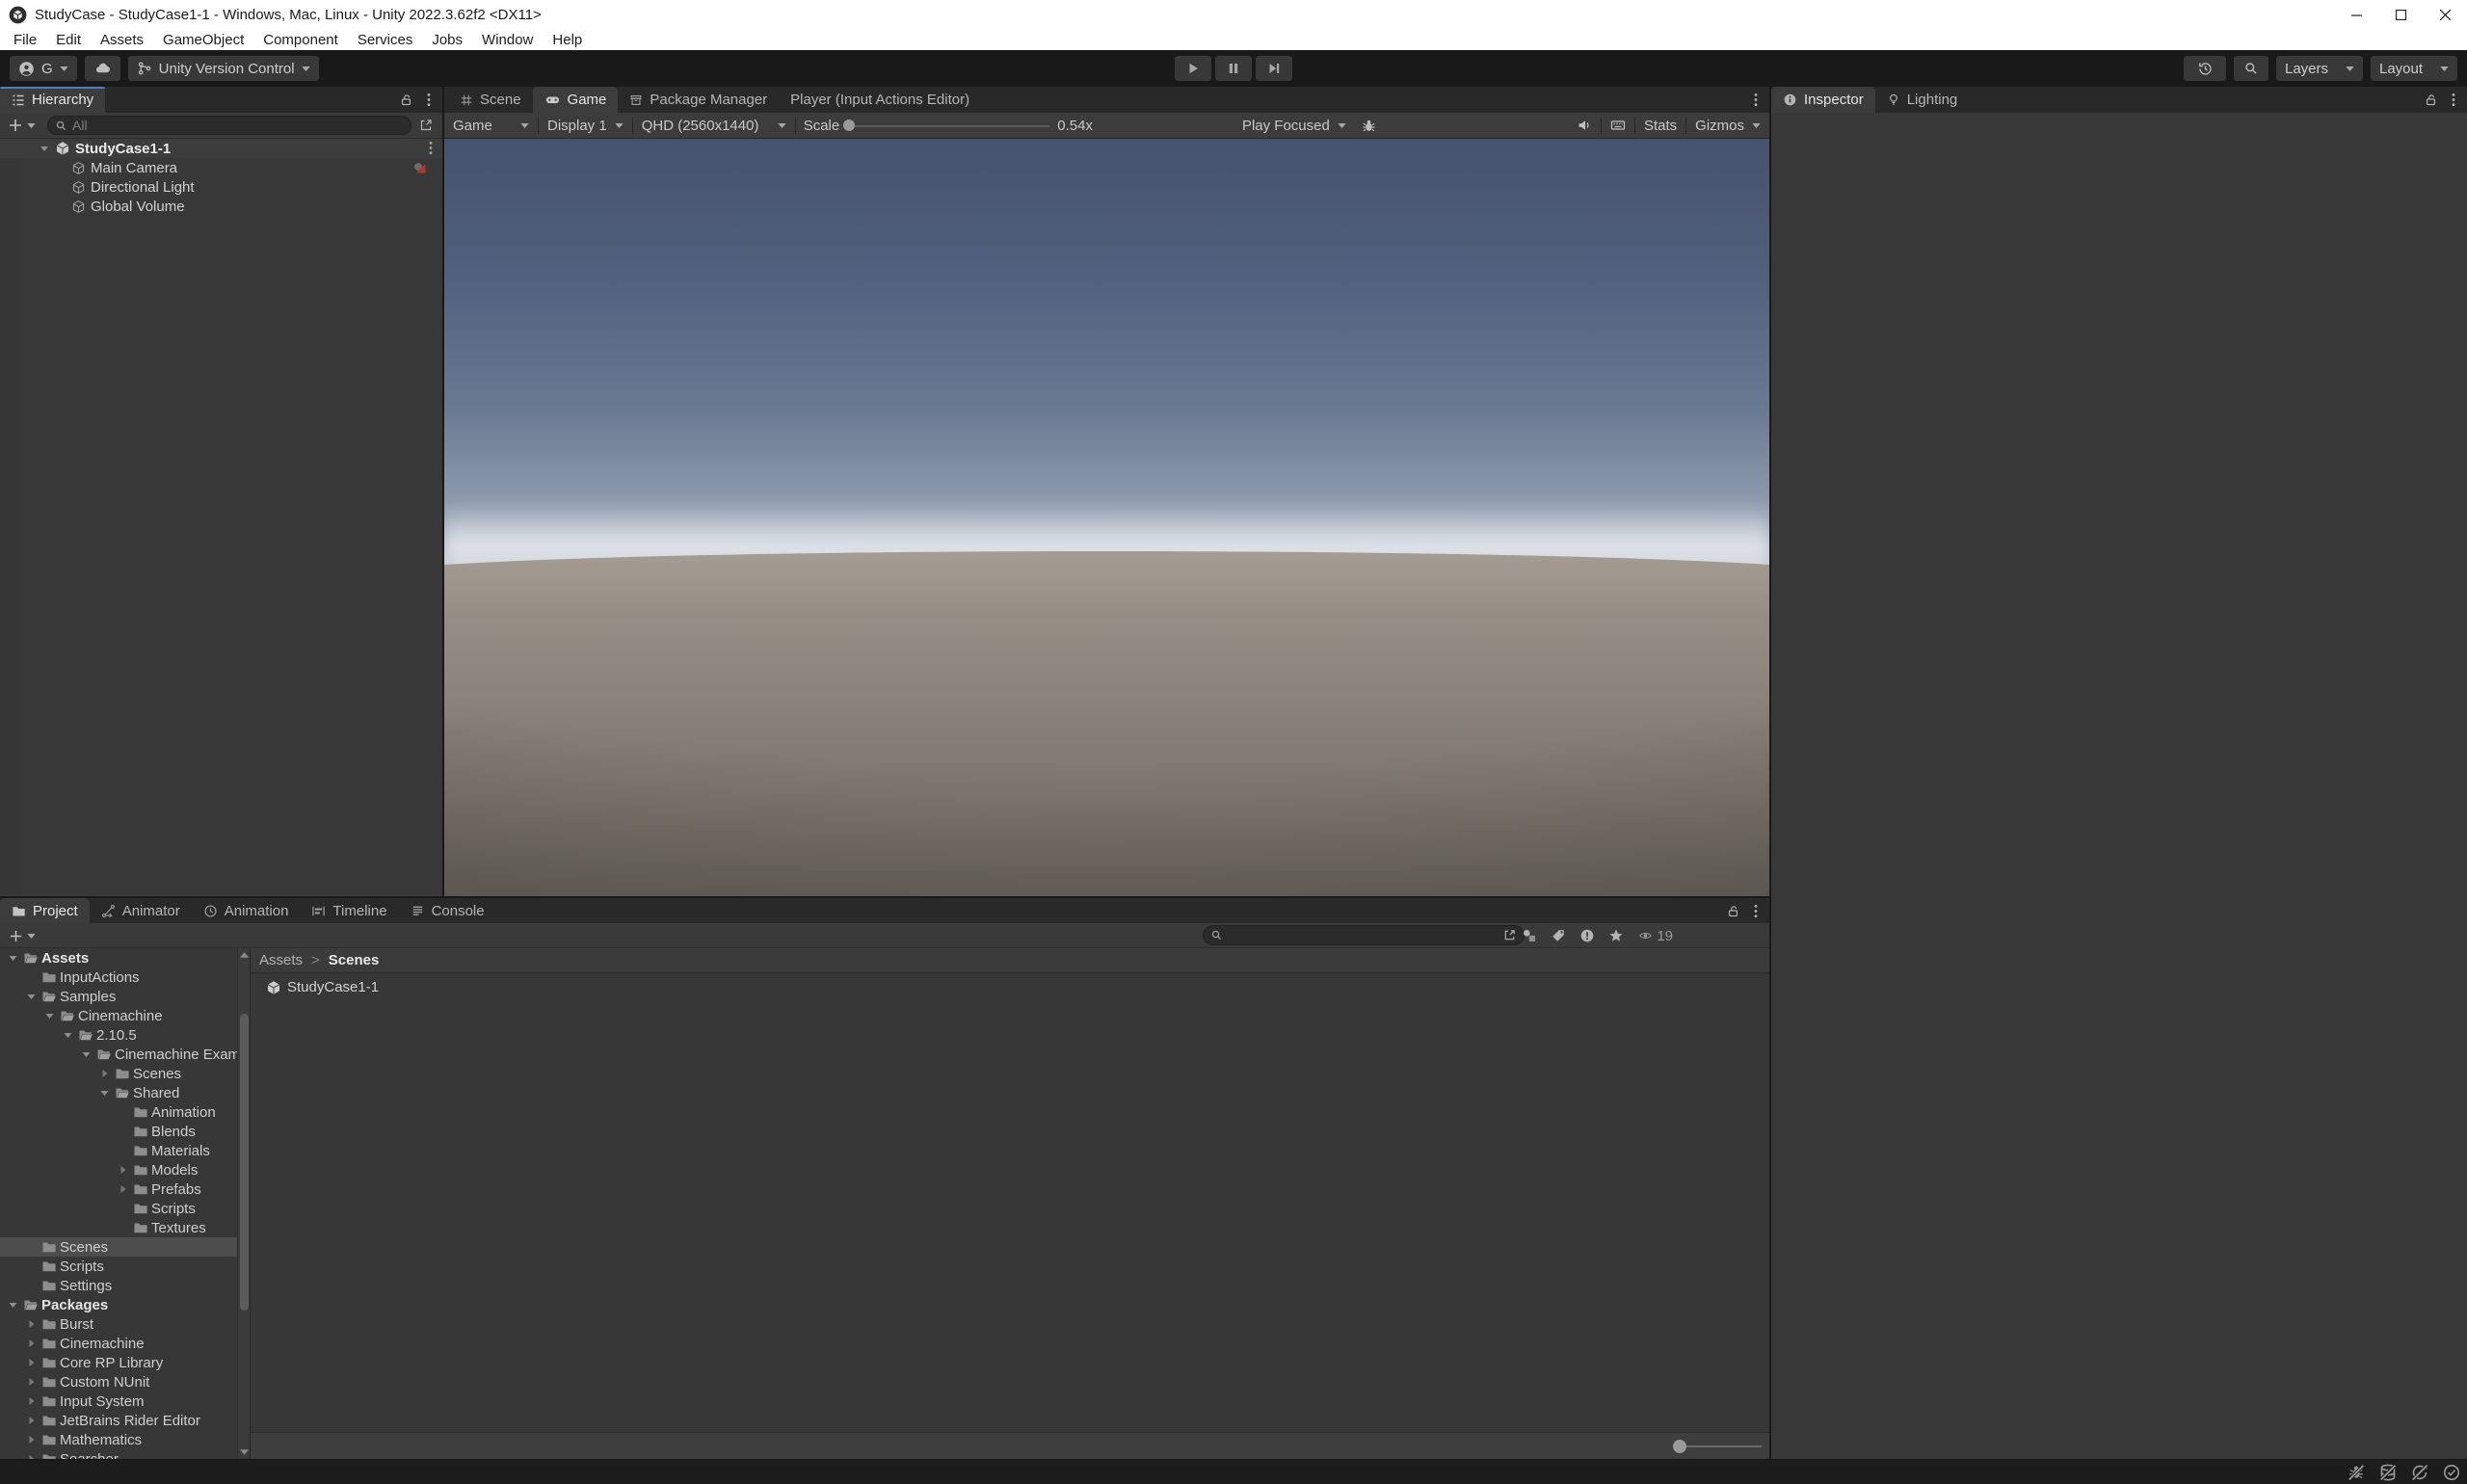 This screenshot has height=1484, width=2467. I want to click on play-focused-dropdown: Play Focused, so click(1294, 125).